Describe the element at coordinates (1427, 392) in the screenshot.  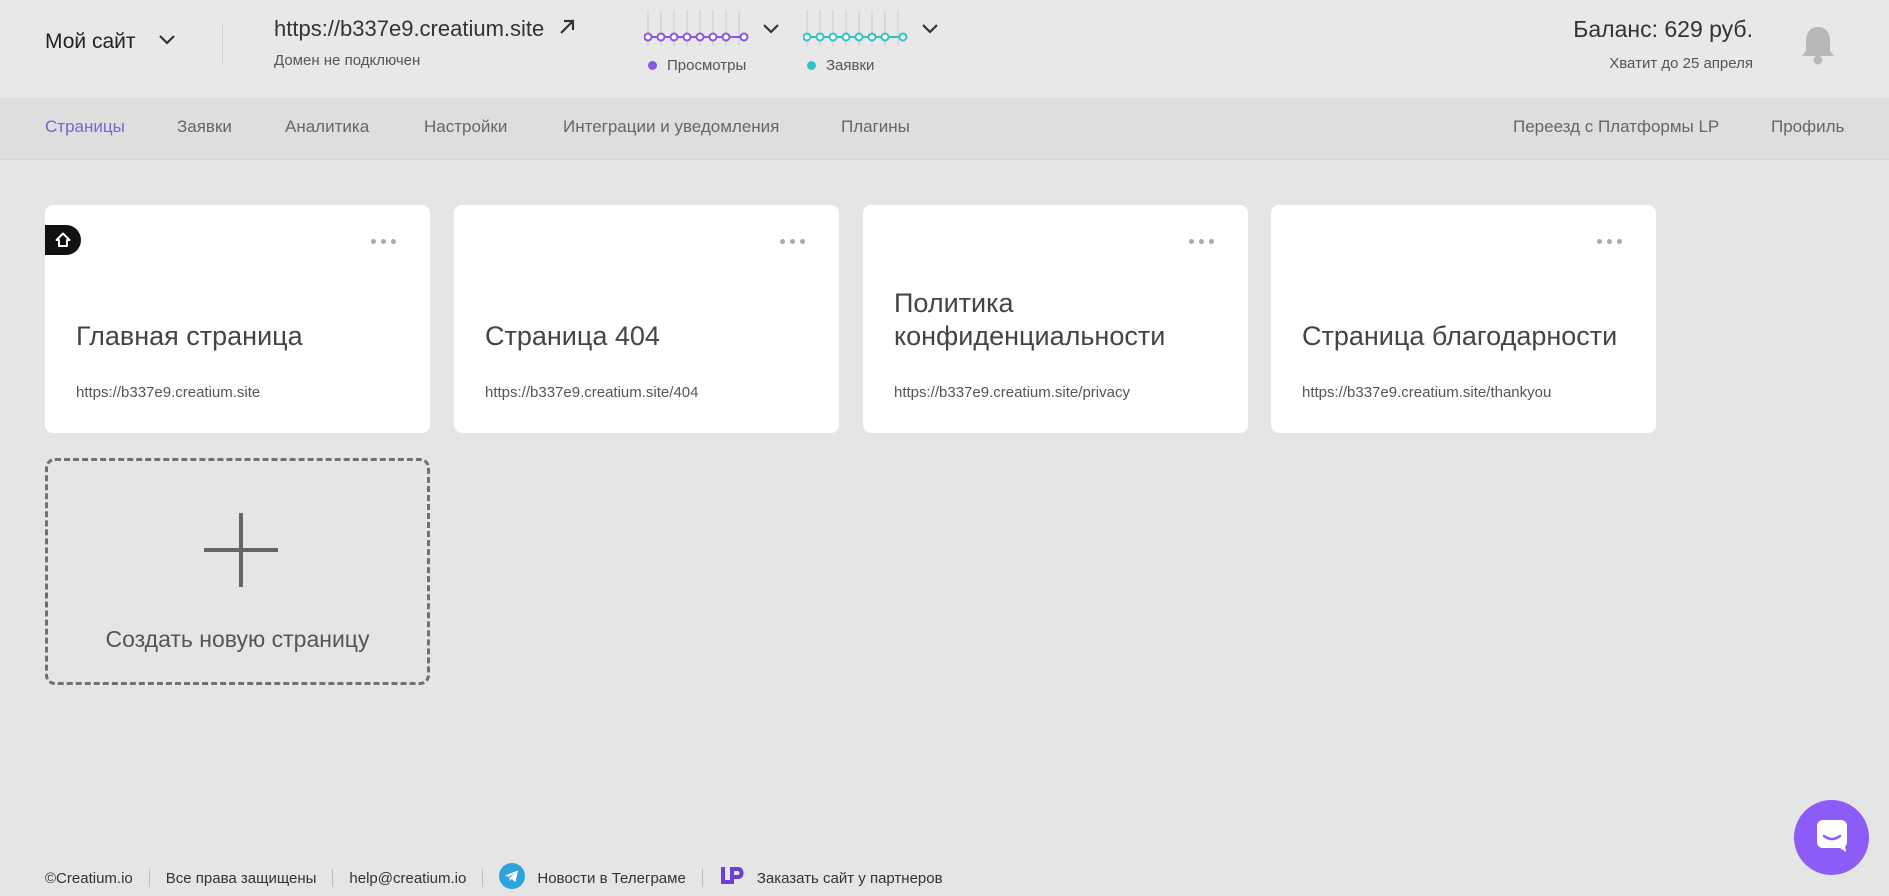
I see `page-url: https://b337e9.creatium.site/thankyou` at that location.